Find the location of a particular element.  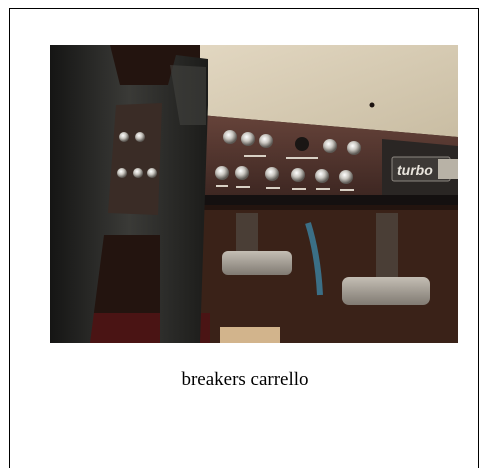

panel-lower-edge is located at coordinates (329, 200).